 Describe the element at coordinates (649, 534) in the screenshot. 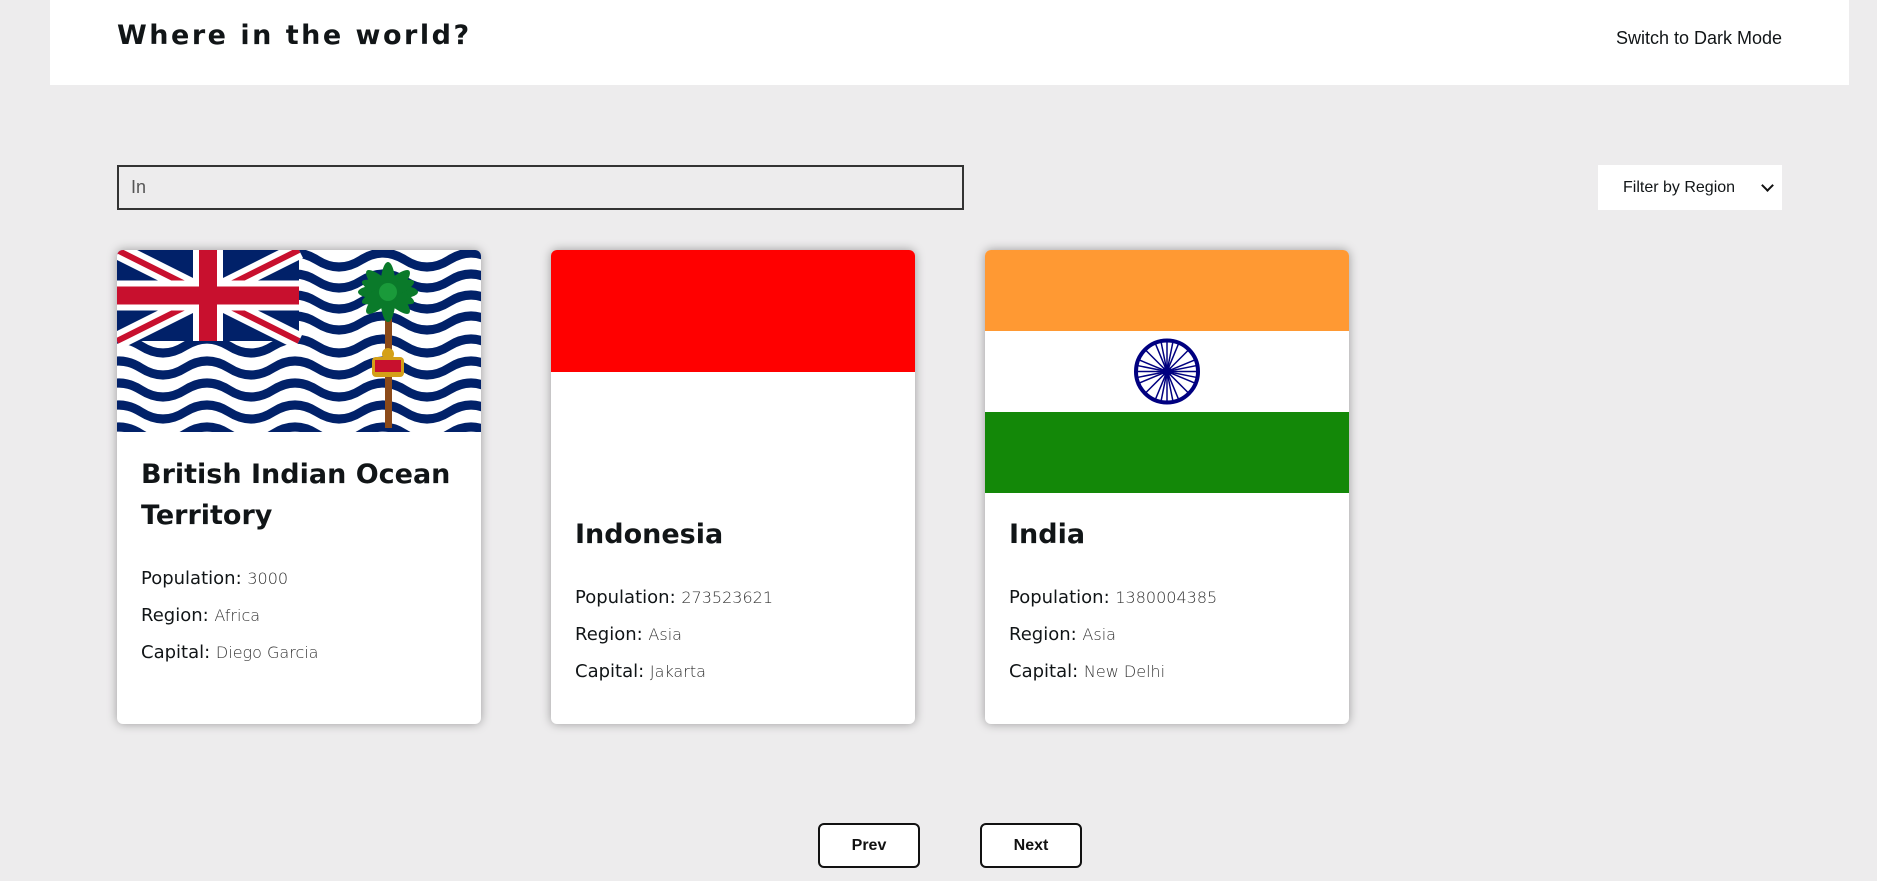

I see `country-name: Indonesia` at that location.